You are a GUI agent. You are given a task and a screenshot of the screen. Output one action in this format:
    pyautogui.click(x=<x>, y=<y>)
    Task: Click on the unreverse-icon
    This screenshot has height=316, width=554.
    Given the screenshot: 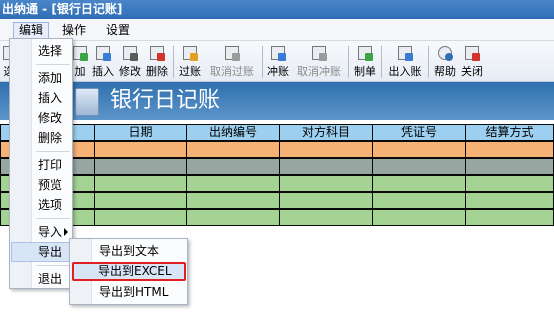 What is the action you would take?
    pyautogui.click(x=319, y=53)
    